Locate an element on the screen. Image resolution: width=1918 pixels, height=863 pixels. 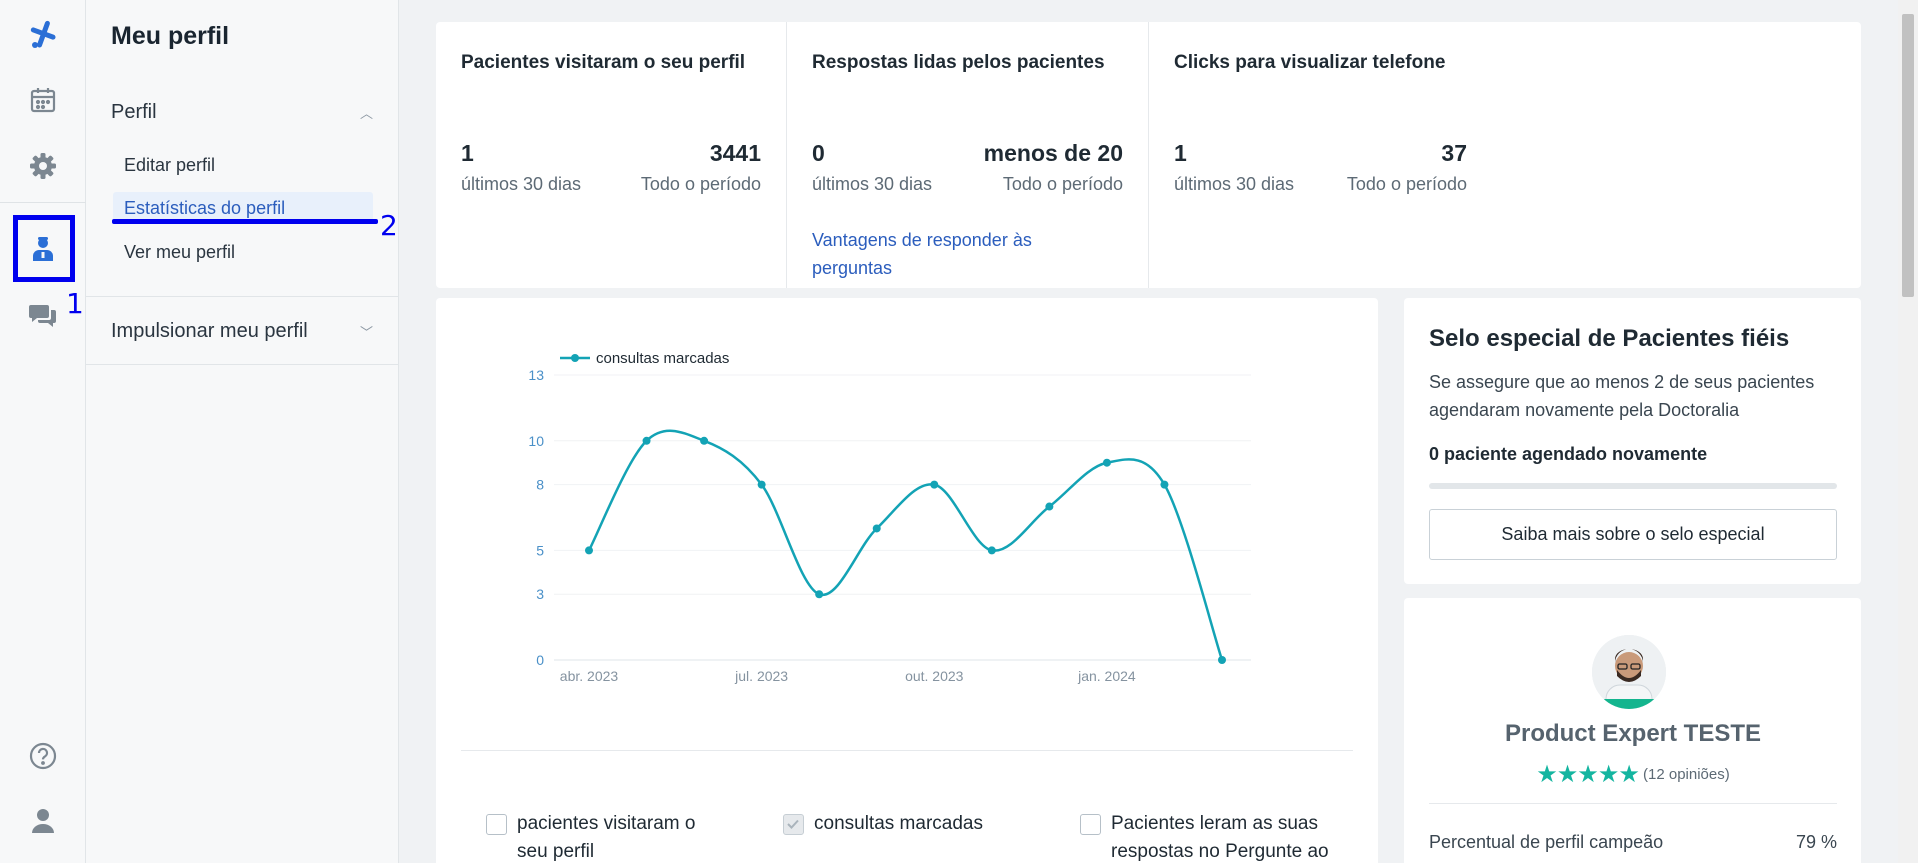
x-tick-label: jul. 2023 is located at coordinates (761, 676).